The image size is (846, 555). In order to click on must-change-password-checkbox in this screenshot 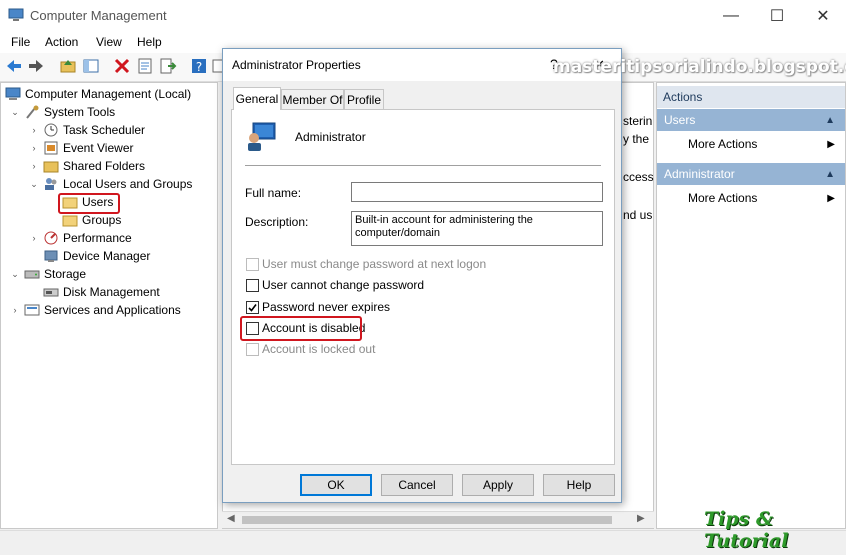, I will do `click(252, 264)`.